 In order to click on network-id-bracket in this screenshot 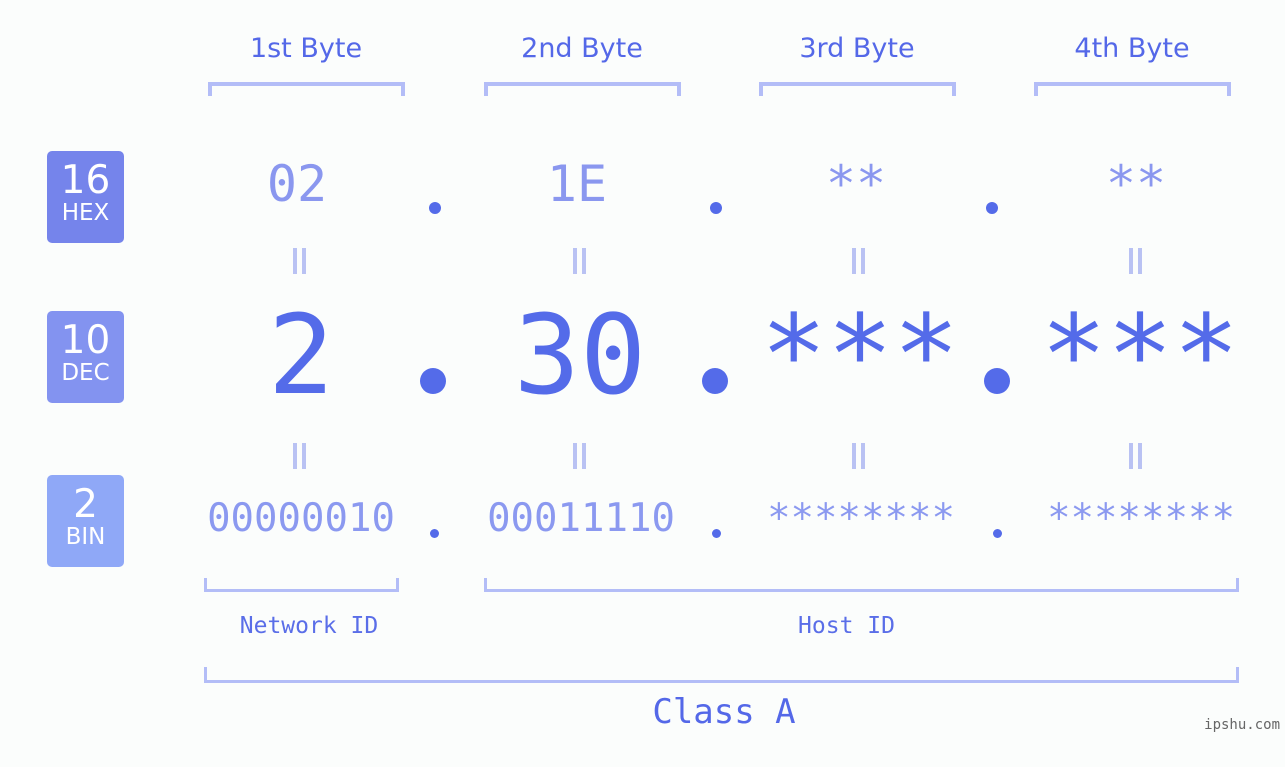, I will do `click(301, 585)`.